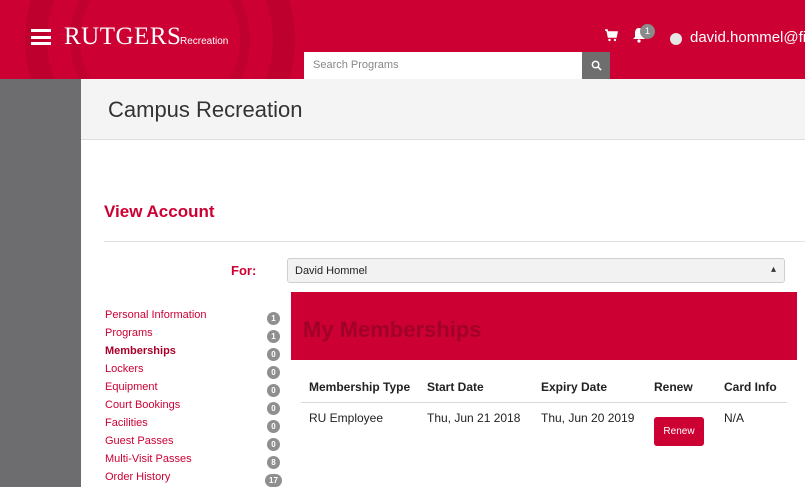 This screenshot has width=805, height=487. I want to click on sidenav-item-order-history: Order History 17, so click(195, 479).